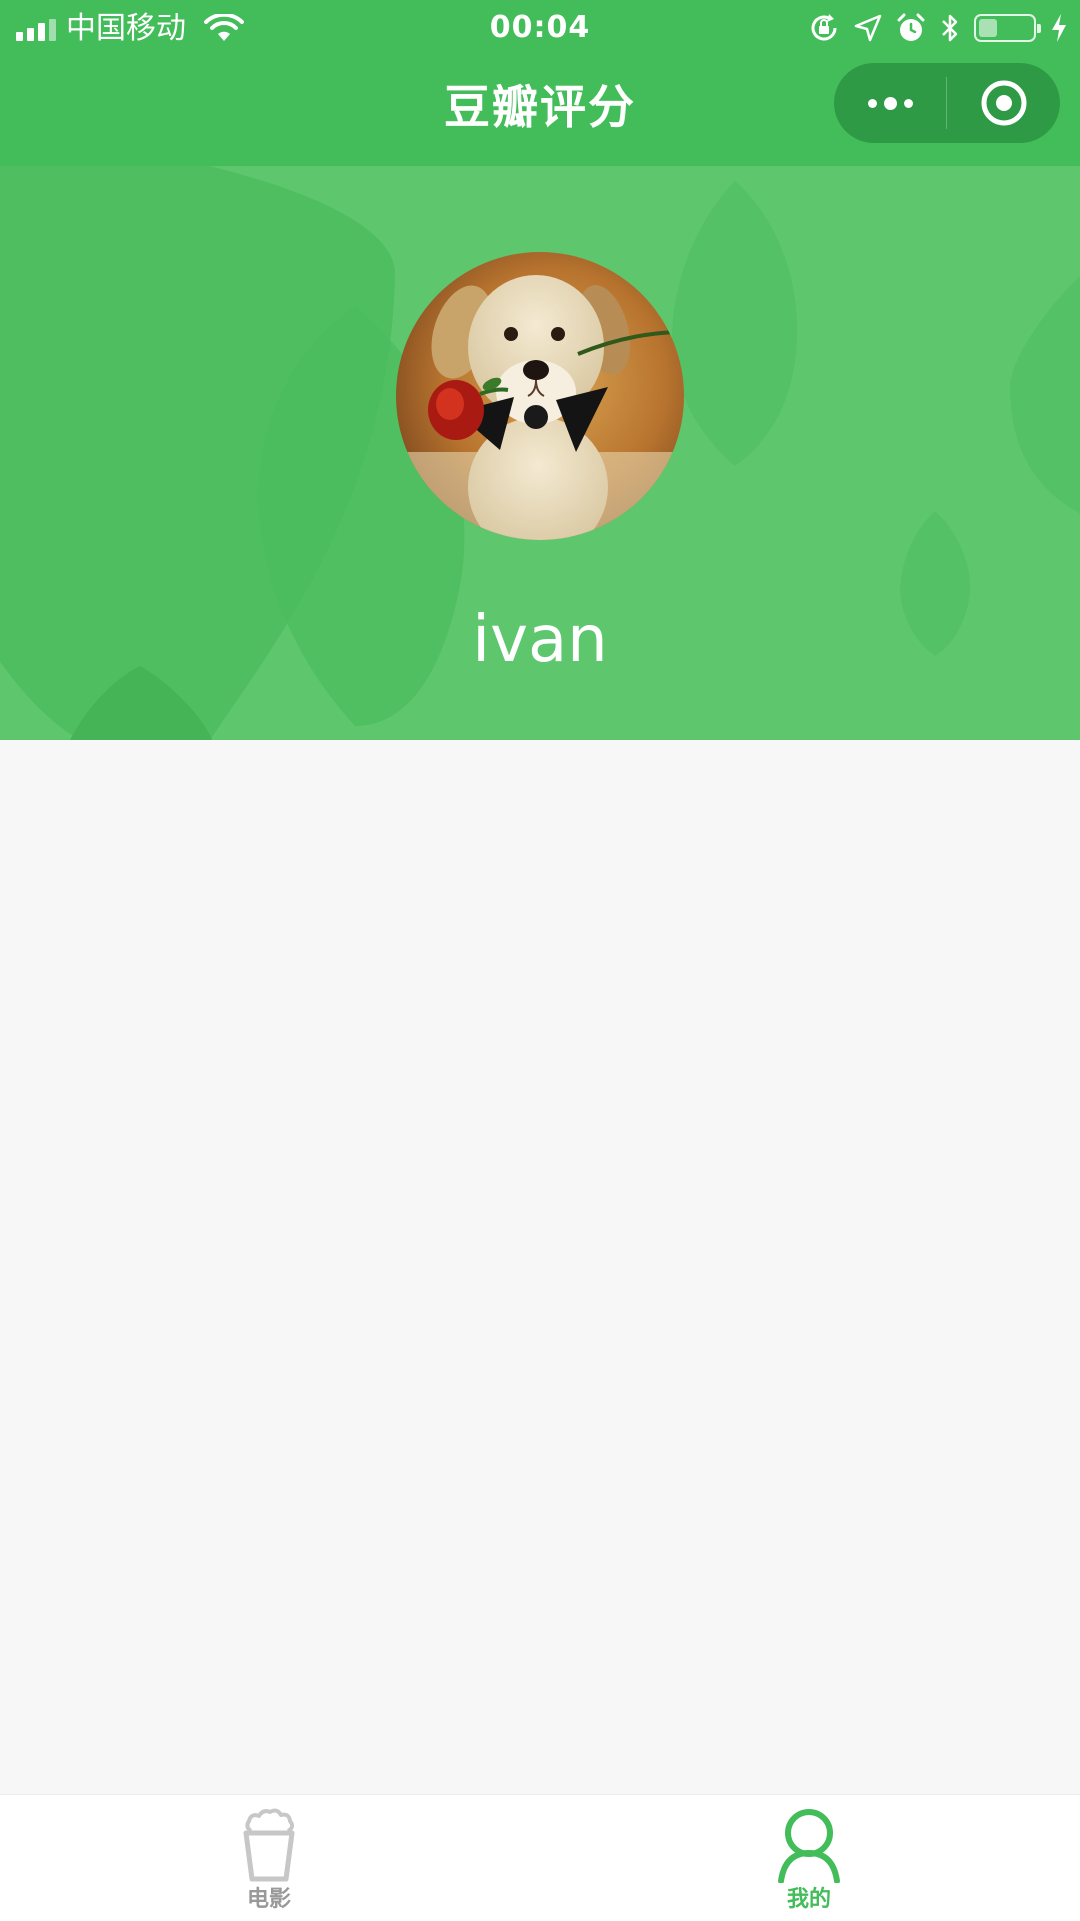  What do you see at coordinates (868, 28) in the screenshot?
I see `location-arrow-icon` at bounding box center [868, 28].